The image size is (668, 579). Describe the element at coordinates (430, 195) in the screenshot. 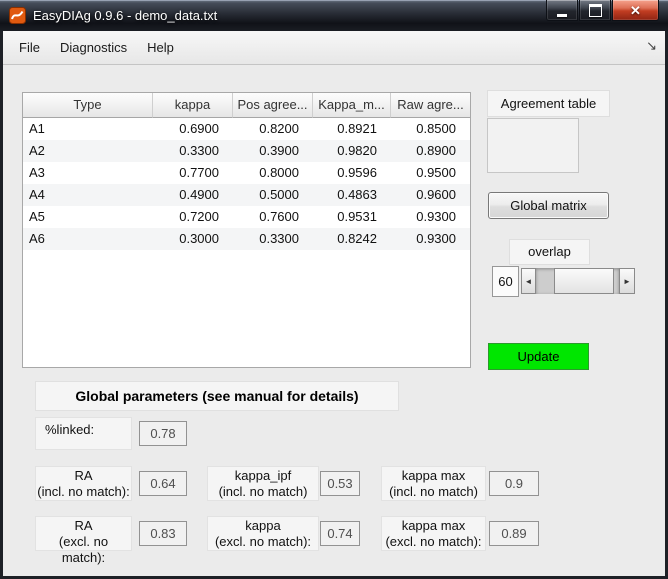

I see `table-cell: 0.9600` at that location.